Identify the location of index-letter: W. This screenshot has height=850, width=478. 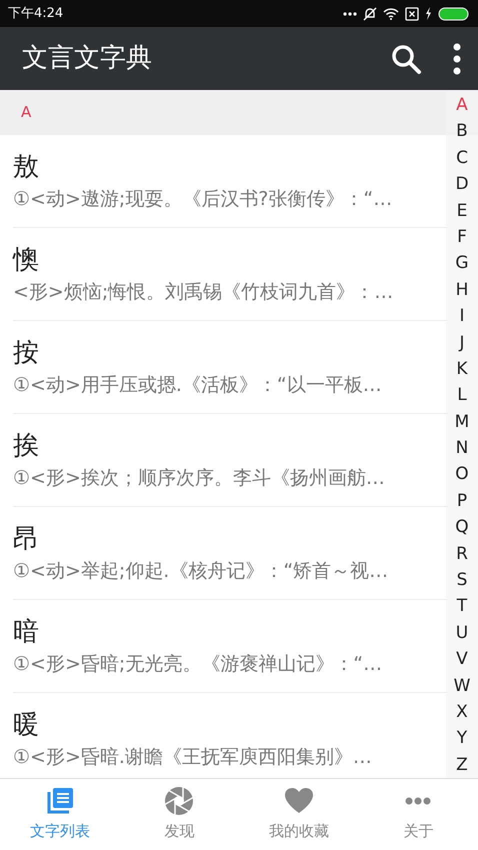
(462, 685).